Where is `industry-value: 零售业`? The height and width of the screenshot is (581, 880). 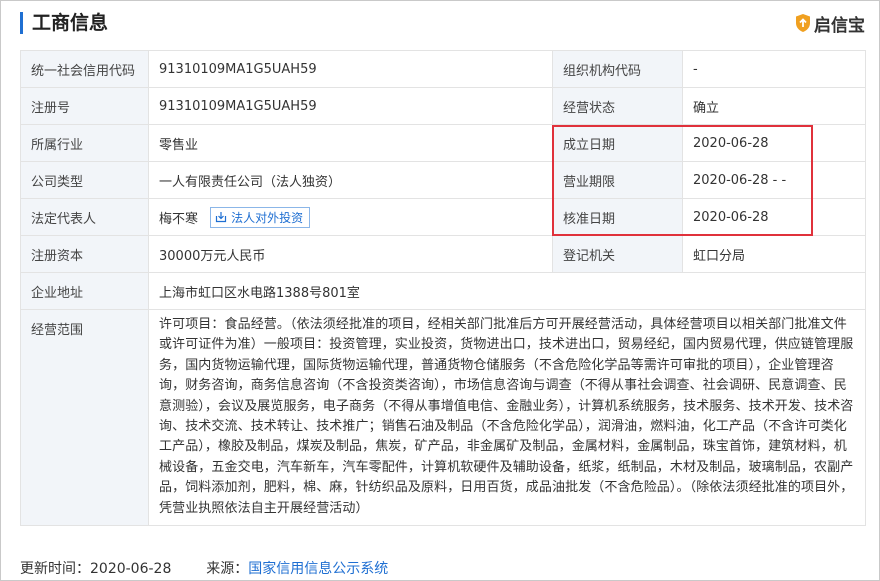 industry-value: 零售业 is located at coordinates (350, 143).